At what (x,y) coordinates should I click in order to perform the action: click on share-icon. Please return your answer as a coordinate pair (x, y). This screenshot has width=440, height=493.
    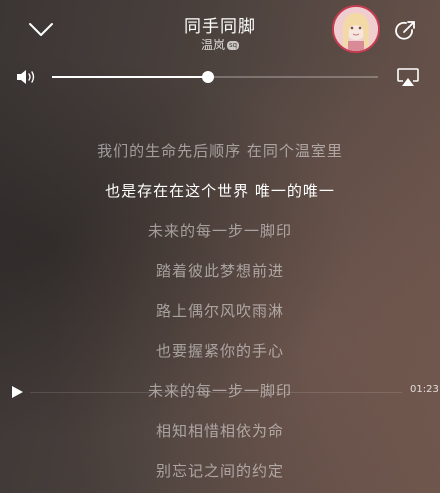
    Looking at the image, I should click on (405, 30).